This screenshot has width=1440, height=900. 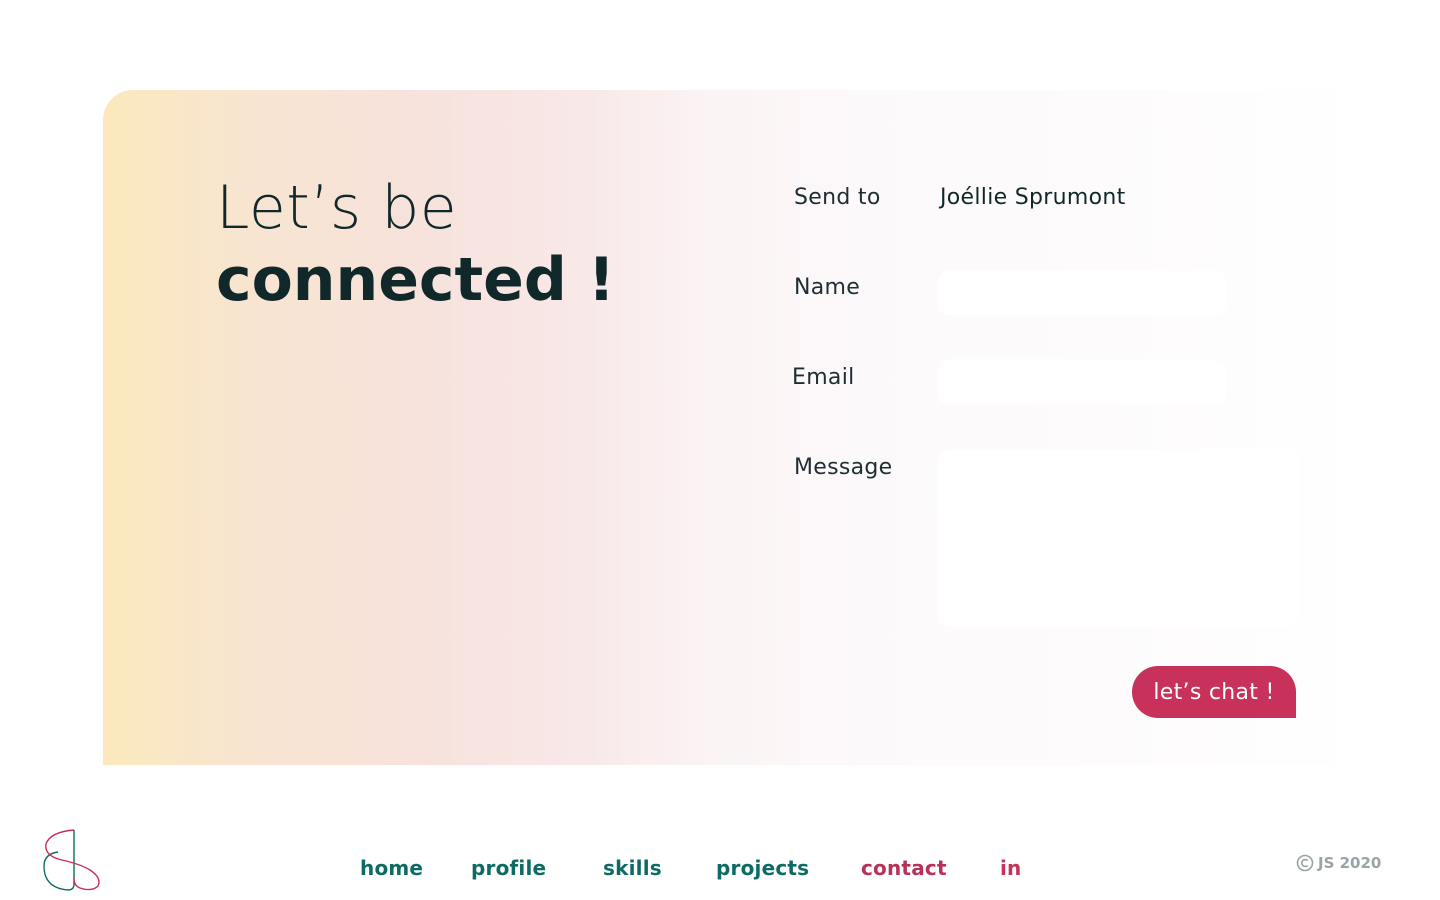 What do you see at coordinates (1305, 863) in the screenshot?
I see `copyright-icon` at bounding box center [1305, 863].